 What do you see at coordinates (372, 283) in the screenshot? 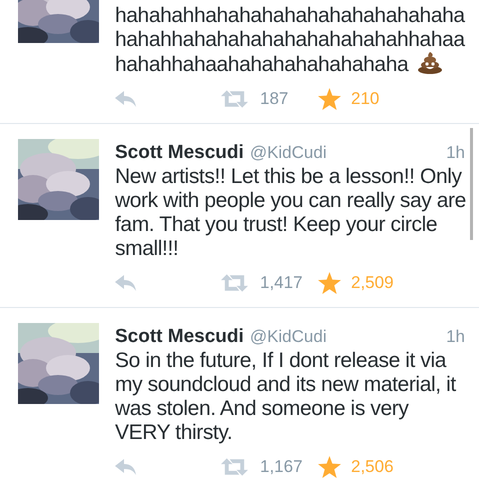
I see `favorite-count: 2,509` at bounding box center [372, 283].